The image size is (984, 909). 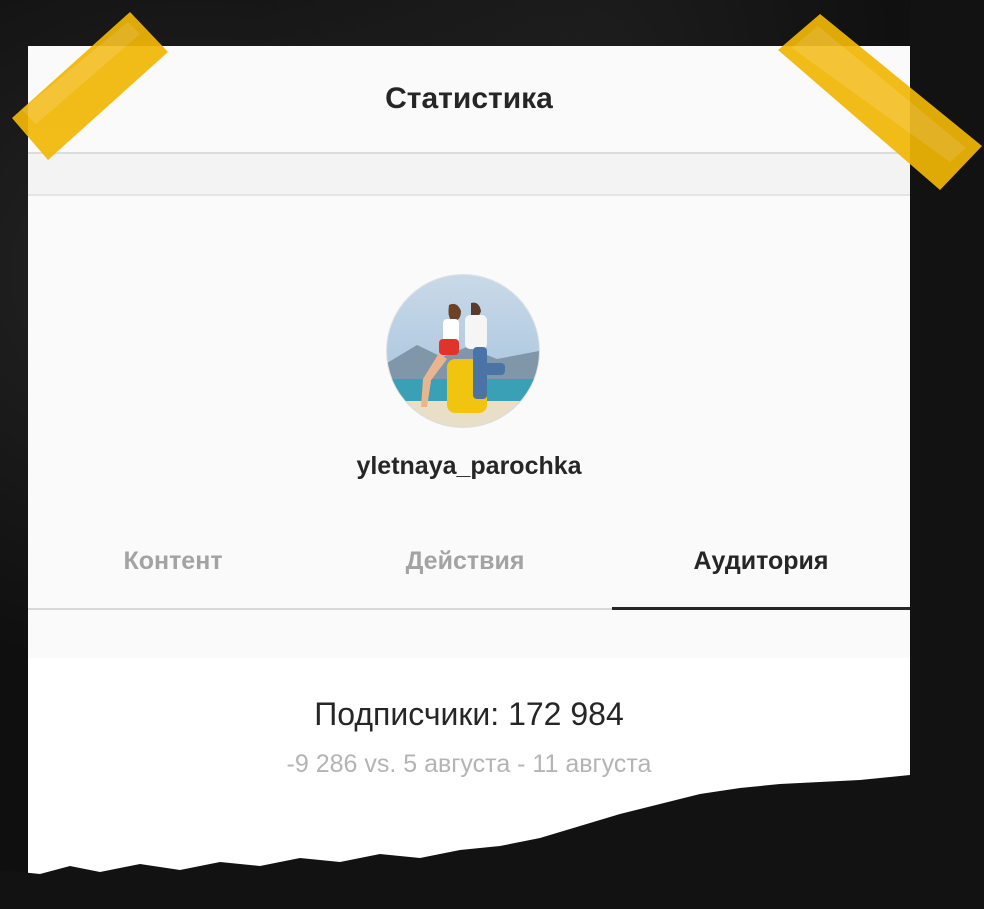 I want to click on profile-username: yletnaya_parochka, so click(x=469, y=466).